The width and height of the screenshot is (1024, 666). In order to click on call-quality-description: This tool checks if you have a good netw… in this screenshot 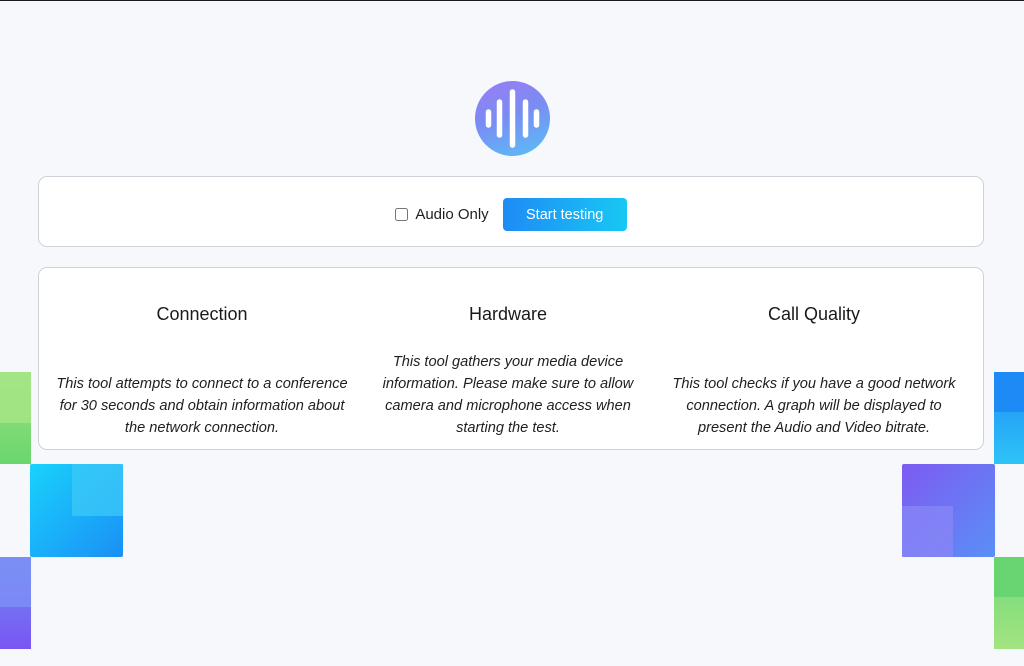, I will do `click(814, 406)`.